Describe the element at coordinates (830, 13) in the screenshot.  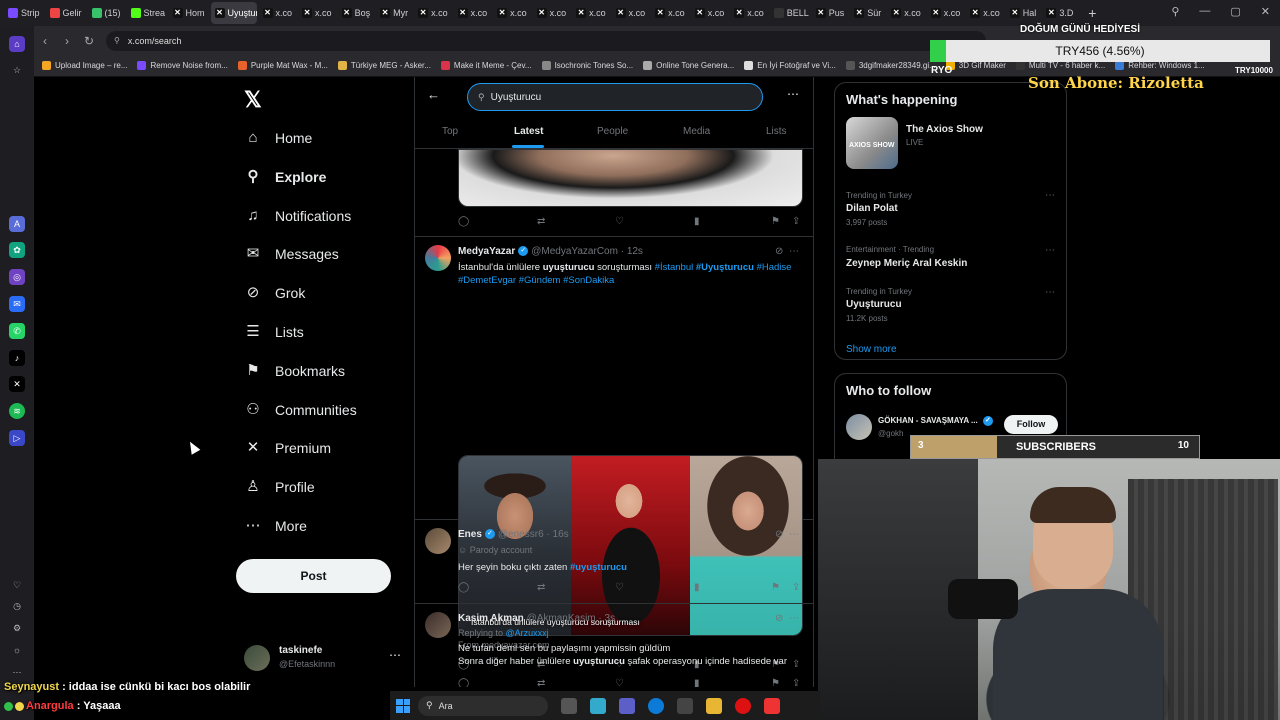
I see `browser-tab: ✕ Pus` at that location.